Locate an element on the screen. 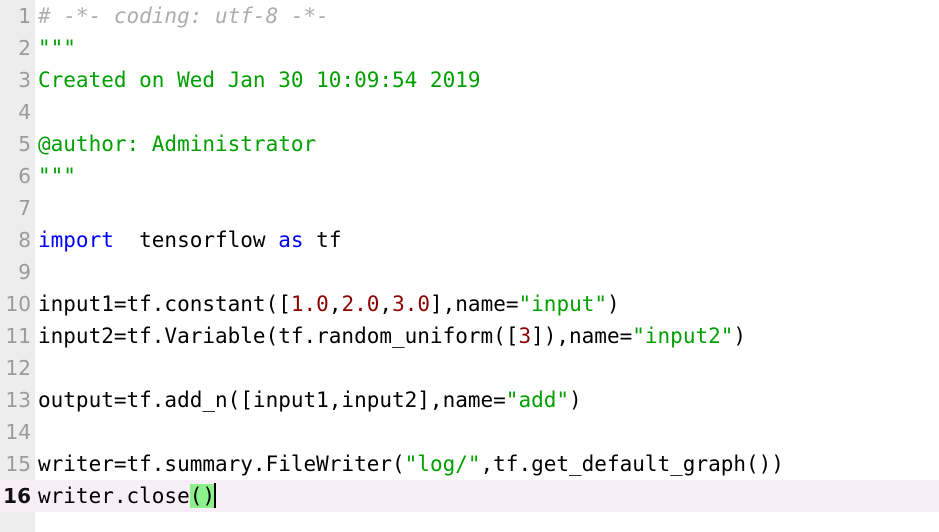  code-token-comment: # -*- coding: utf-8 -*- is located at coordinates (183, 16).